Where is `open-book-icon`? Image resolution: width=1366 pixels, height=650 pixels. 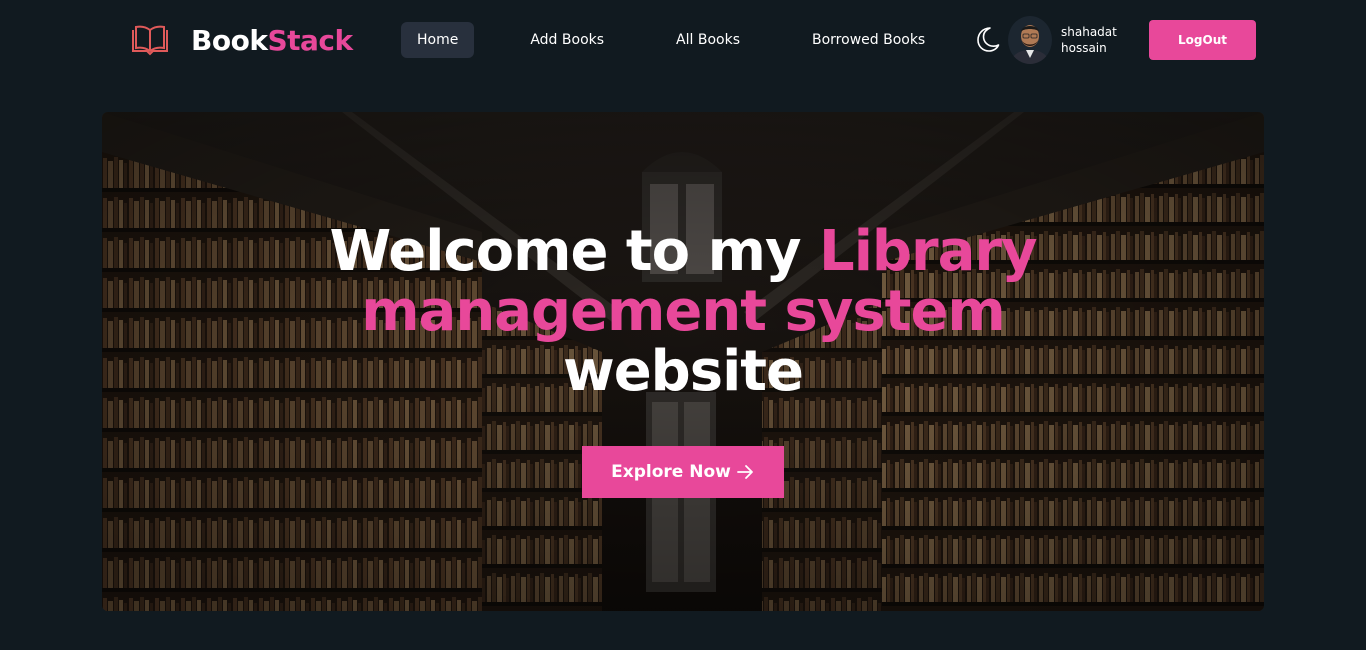 open-book-icon is located at coordinates (150, 40).